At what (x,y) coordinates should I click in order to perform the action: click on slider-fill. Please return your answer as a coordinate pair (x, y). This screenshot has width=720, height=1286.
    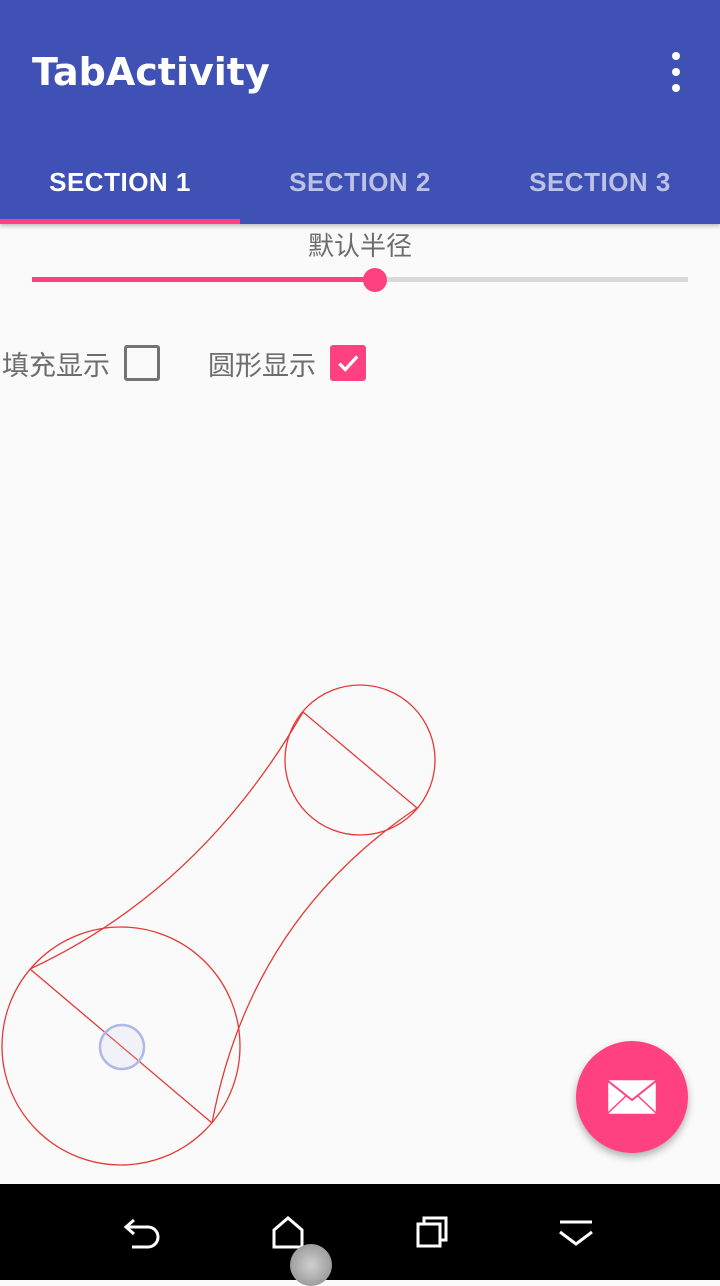
    Looking at the image, I should click on (203, 279).